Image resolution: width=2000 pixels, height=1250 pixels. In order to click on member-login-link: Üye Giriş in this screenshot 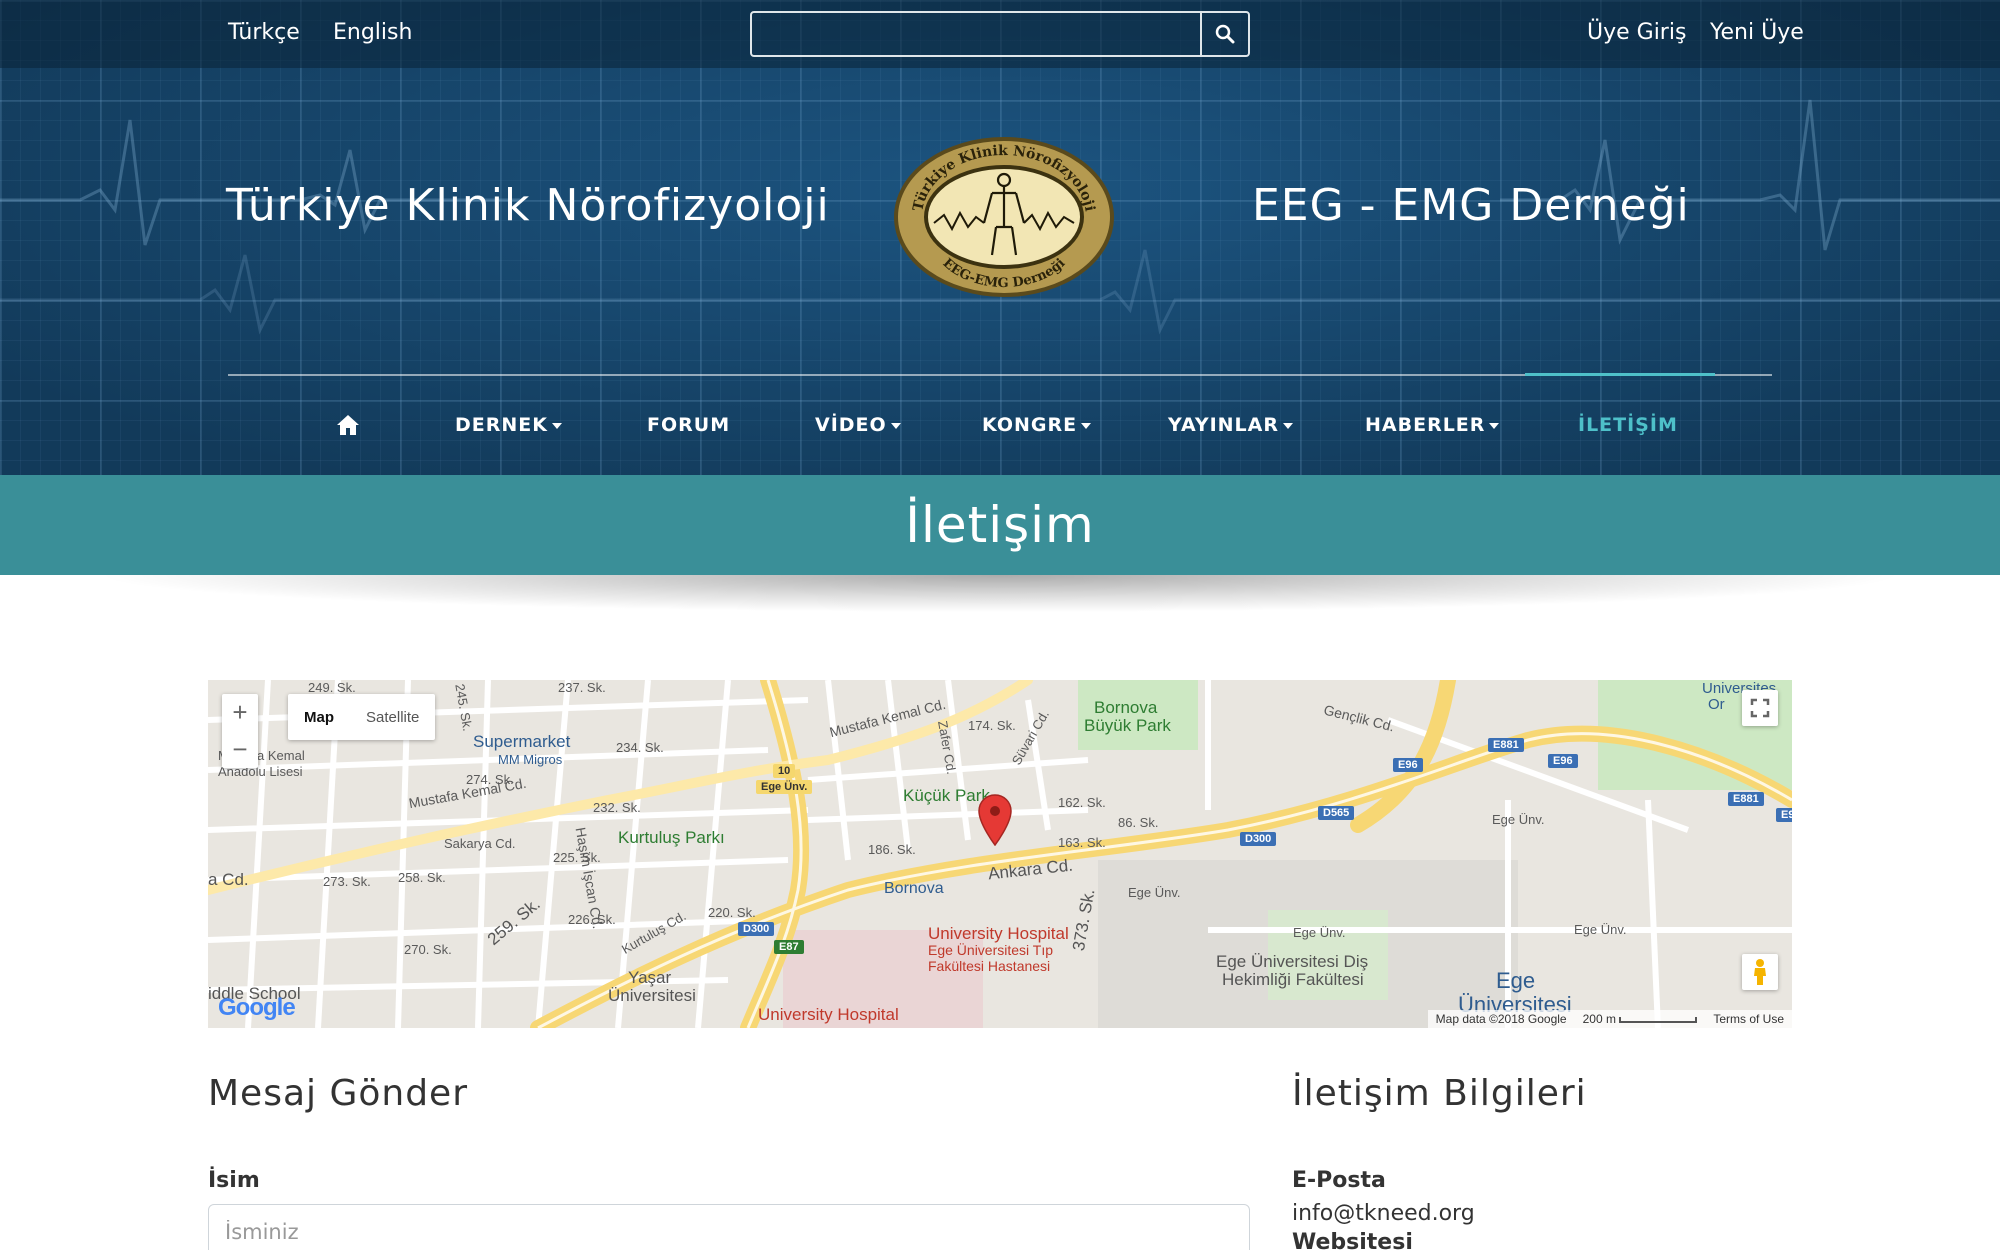, I will do `click(1636, 32)`.